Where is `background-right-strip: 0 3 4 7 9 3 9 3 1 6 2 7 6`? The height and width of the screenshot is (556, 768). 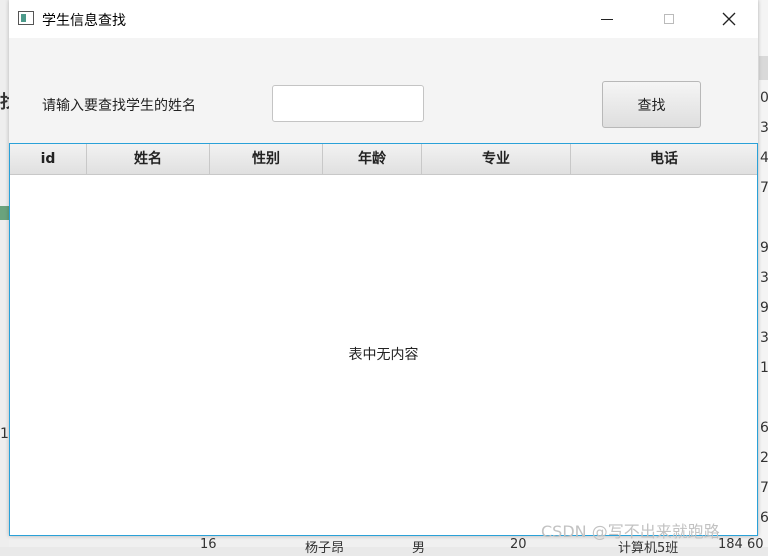 background-right-strip: 0 3 4 7 9 3 9 3 1 6 2 7 6 is located at coordinates (763, 273).